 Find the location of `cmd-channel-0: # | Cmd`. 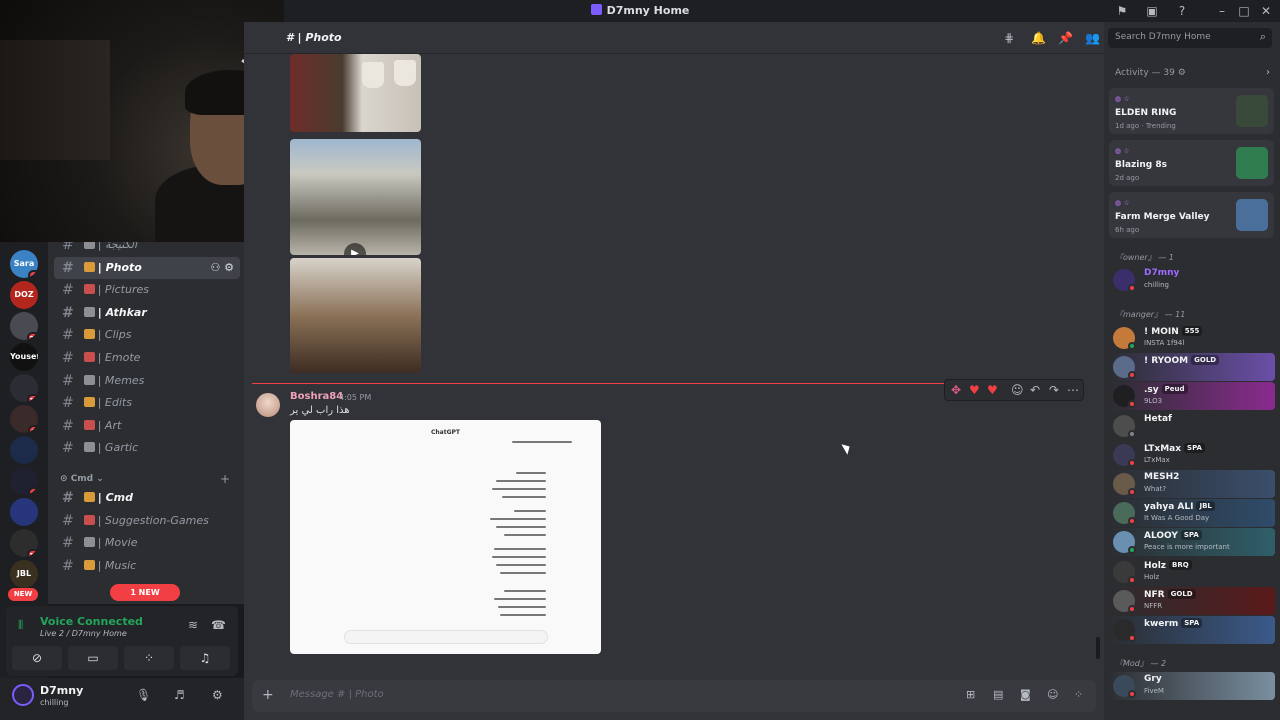

cmd-channel-0: # | Cmd is located at coordinates (147, 498).